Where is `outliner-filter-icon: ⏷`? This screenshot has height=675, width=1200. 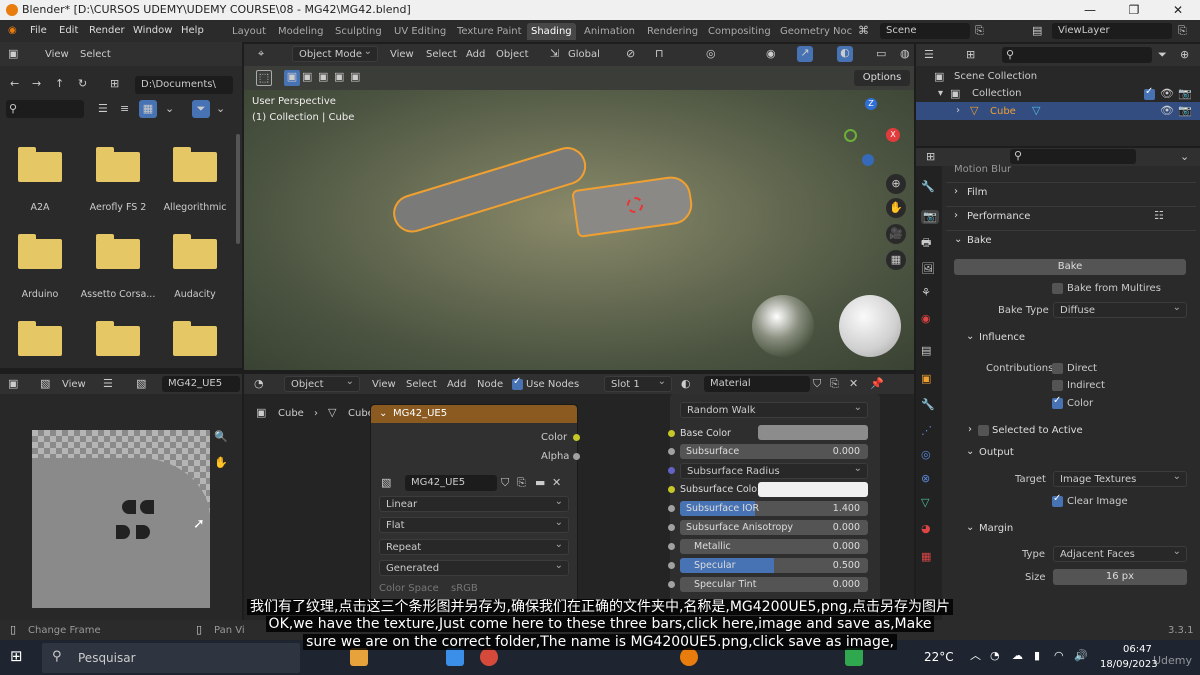 outliner-filter-icon: ⏷ is located at coordinates (1162, 55).